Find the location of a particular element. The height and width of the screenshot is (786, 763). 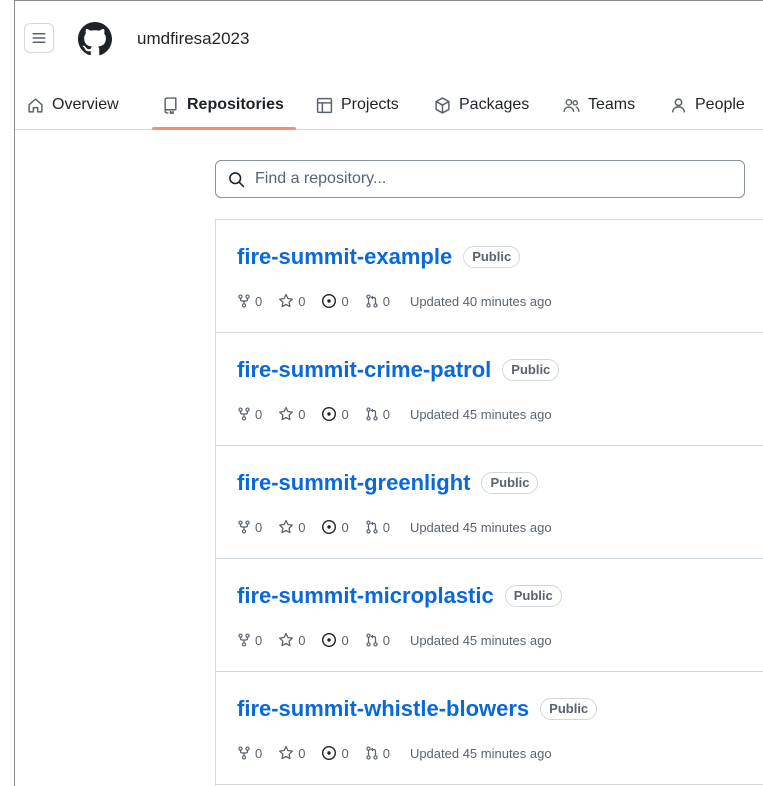

repo-search is located at coordinates (480, 179).